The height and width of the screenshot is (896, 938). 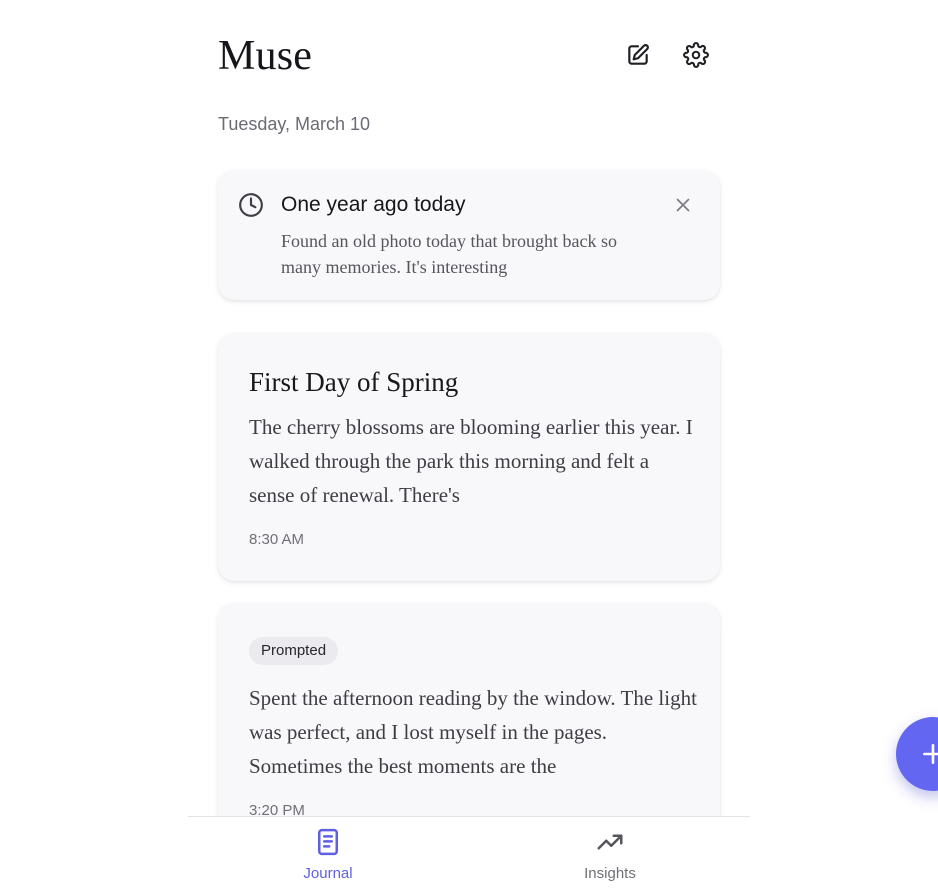 I want to click on nav-item-insights: Insights, so click(x=610, y=859).